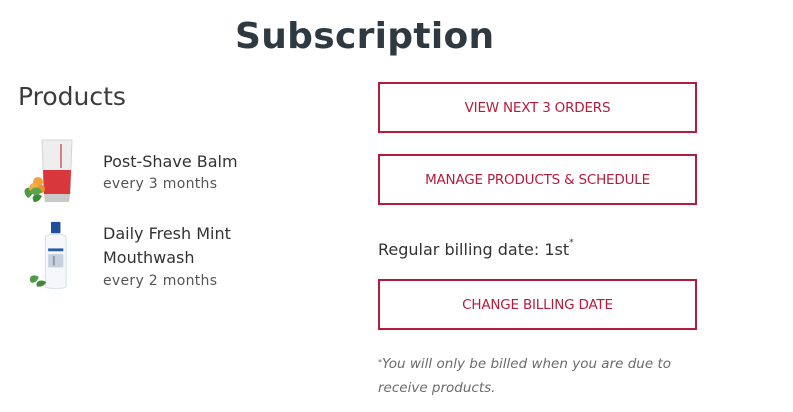 The width and height of the screenshot is (793, 412). I want to click on product-name: Daily Fresh Mint Mouthwash, so click(167, 245).